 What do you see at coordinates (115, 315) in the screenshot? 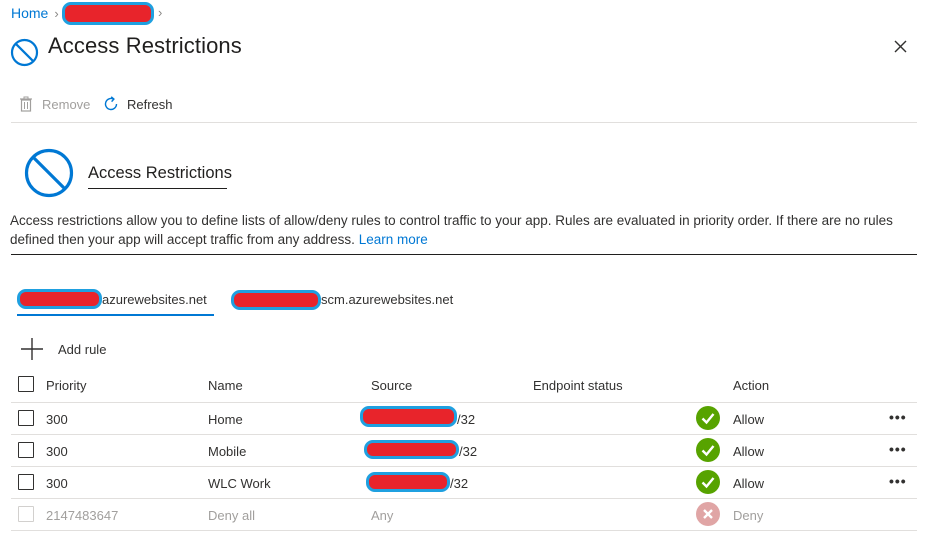
I see `tab-active-indicator` at bounding box center [115, 315].